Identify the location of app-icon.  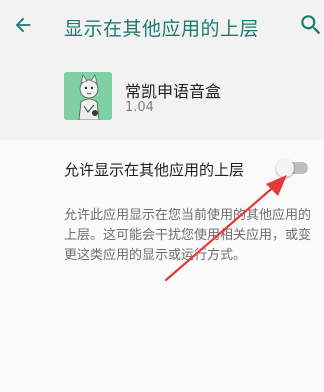
(88, 96).